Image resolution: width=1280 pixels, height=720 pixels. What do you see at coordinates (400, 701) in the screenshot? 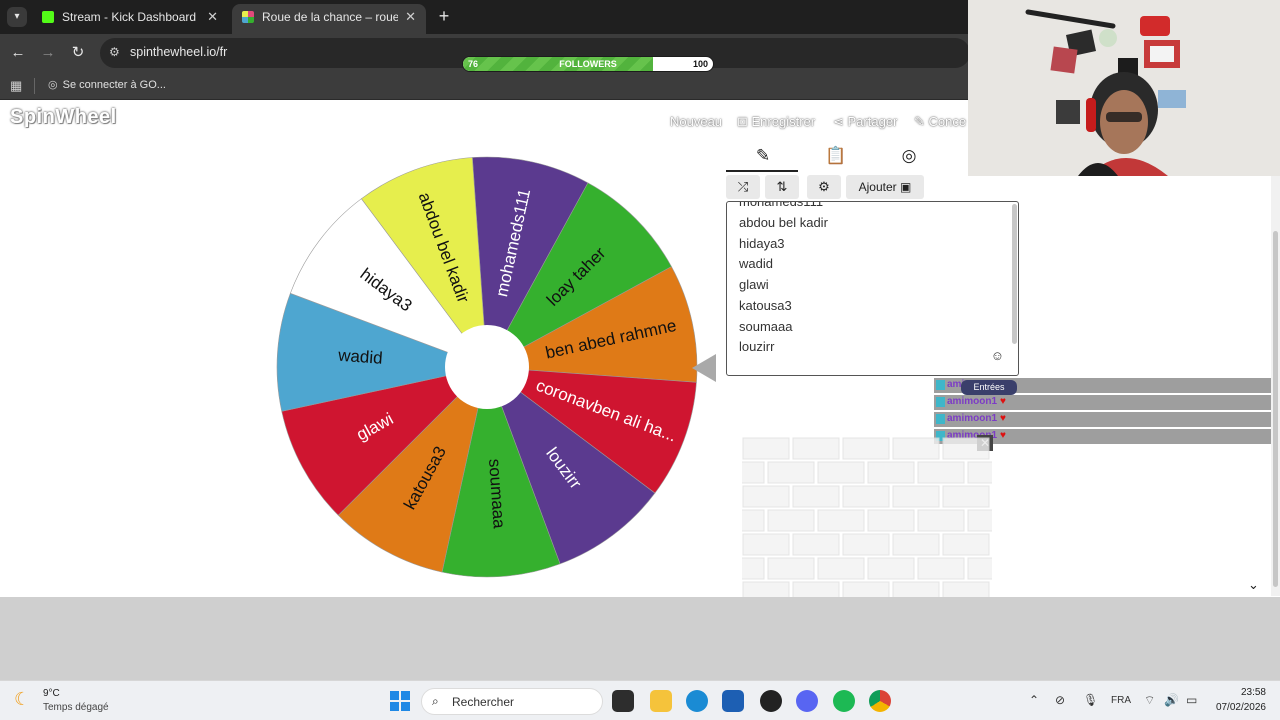
I see `windows-start-icon` at bounding box center [400, 701].